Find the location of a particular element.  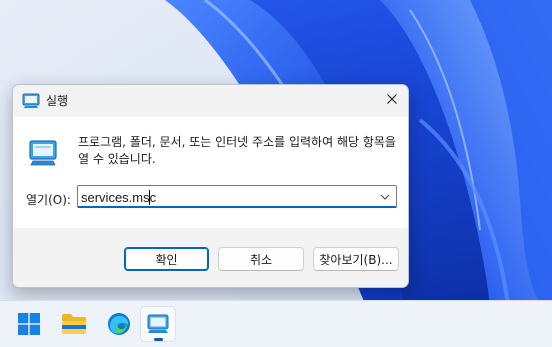

close-button is located at coordinates (392, 100).